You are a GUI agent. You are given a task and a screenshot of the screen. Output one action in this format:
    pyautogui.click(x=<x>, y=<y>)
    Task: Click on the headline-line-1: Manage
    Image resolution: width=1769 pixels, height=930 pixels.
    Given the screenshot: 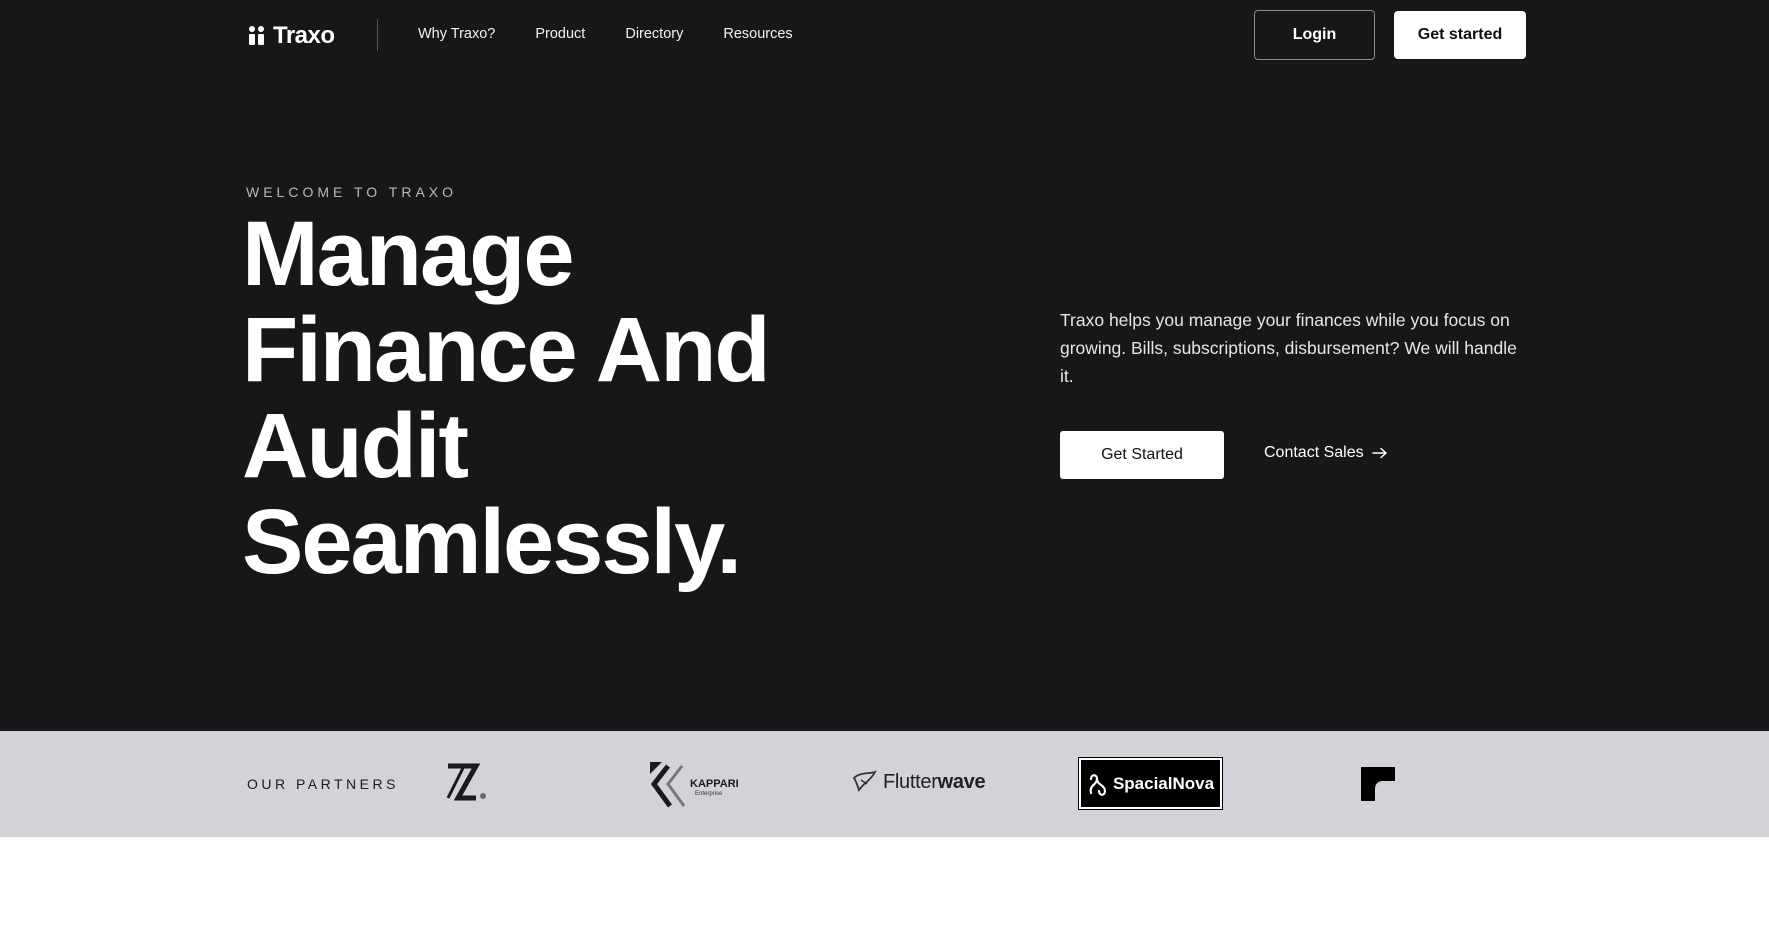 What is the action you would take?
    pyautogui.click(x=408, y=254)
    